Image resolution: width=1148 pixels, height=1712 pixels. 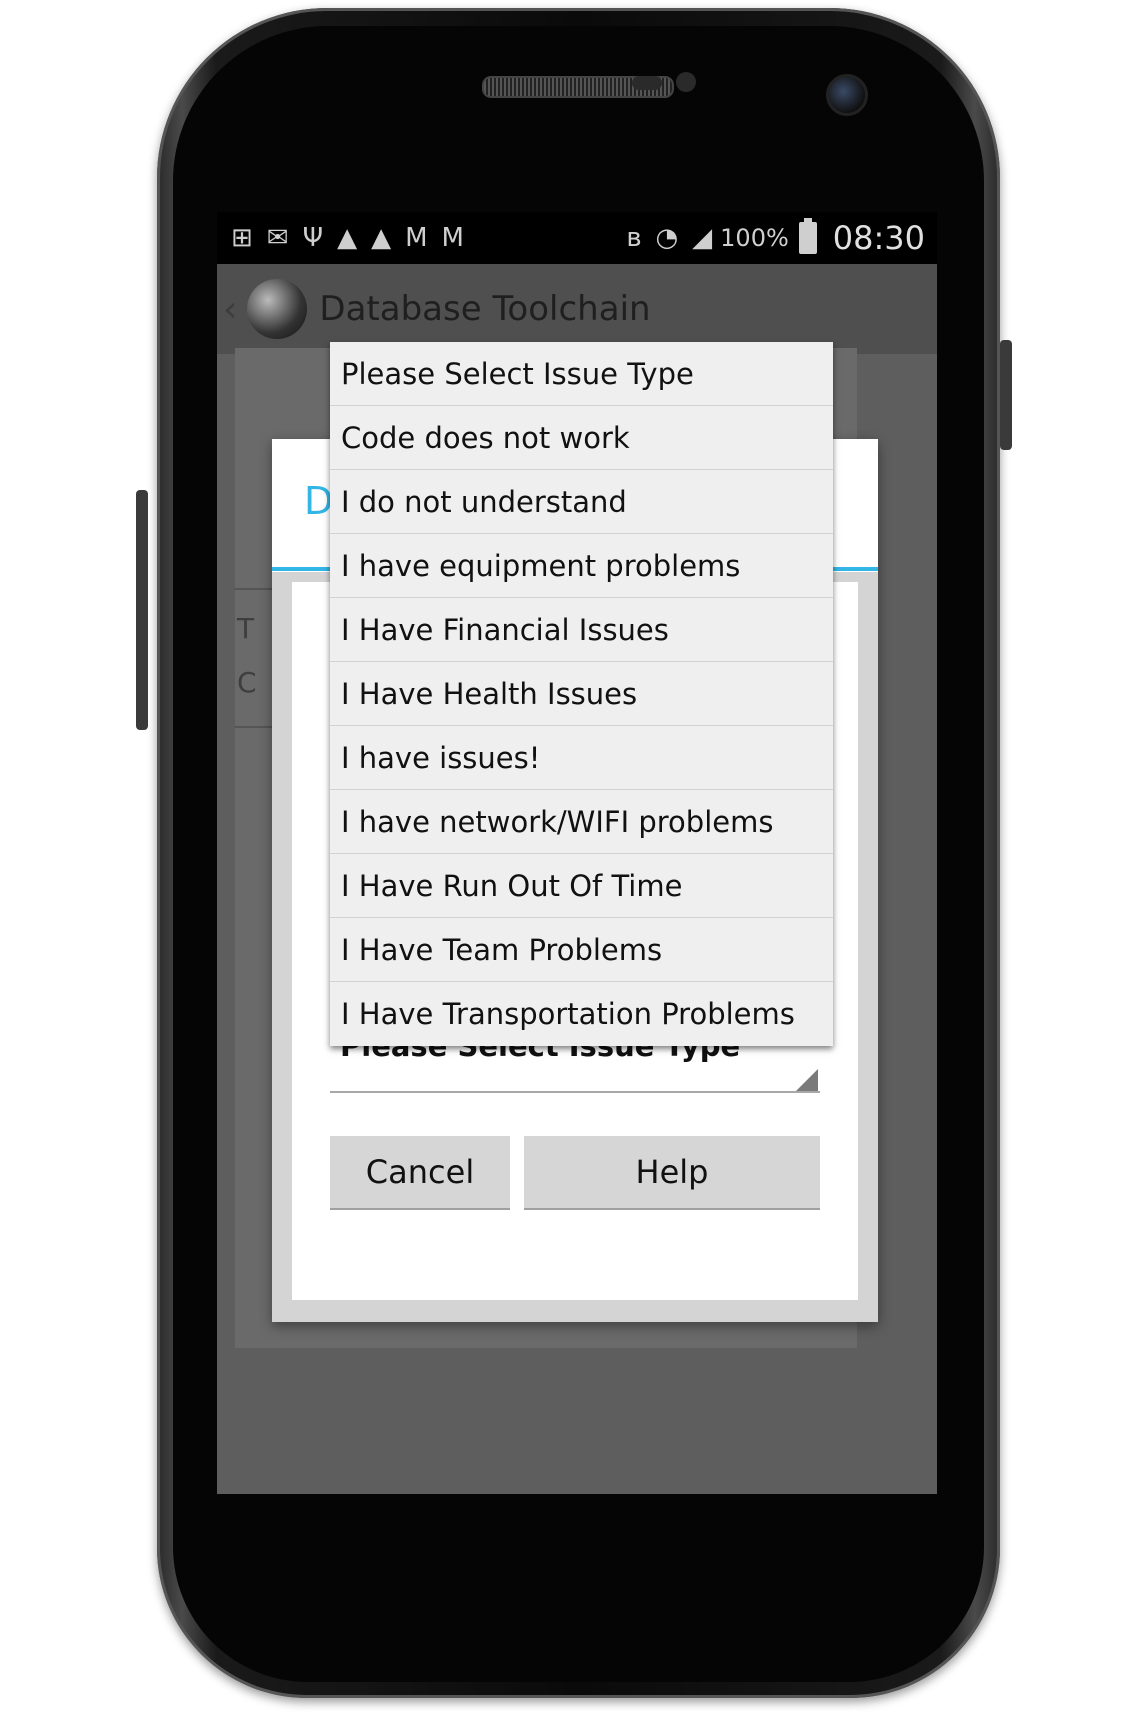 What do you see at coordinates (754, 238) in the screenshot?
I see `battery-percent: 100%` at bounding box center [754, 238].